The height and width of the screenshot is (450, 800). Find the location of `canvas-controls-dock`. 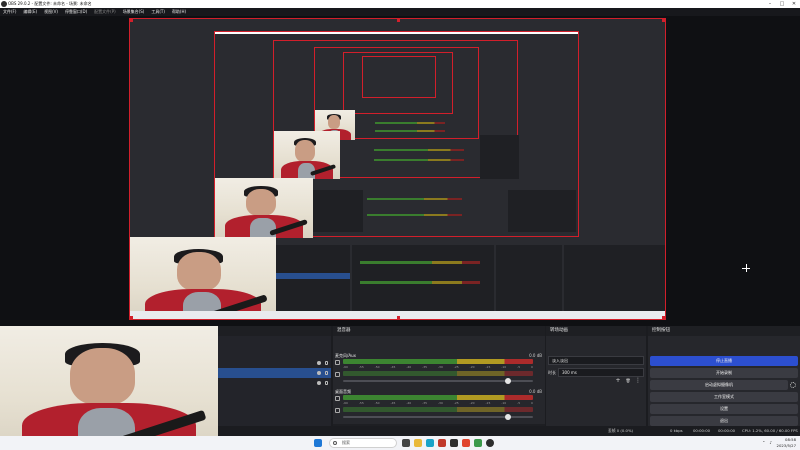

canvas-controls-dock is located at coordinates (614, 280).